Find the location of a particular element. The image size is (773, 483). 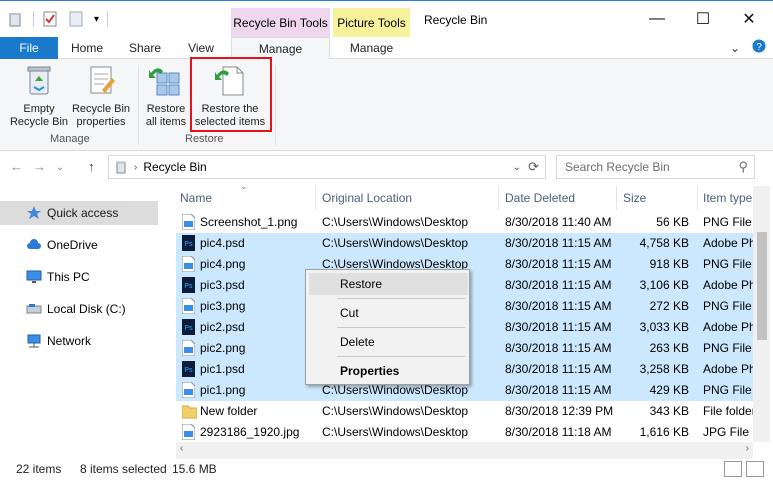

recent-locations-icon: ⌄ is located at coordinates (60, 167).